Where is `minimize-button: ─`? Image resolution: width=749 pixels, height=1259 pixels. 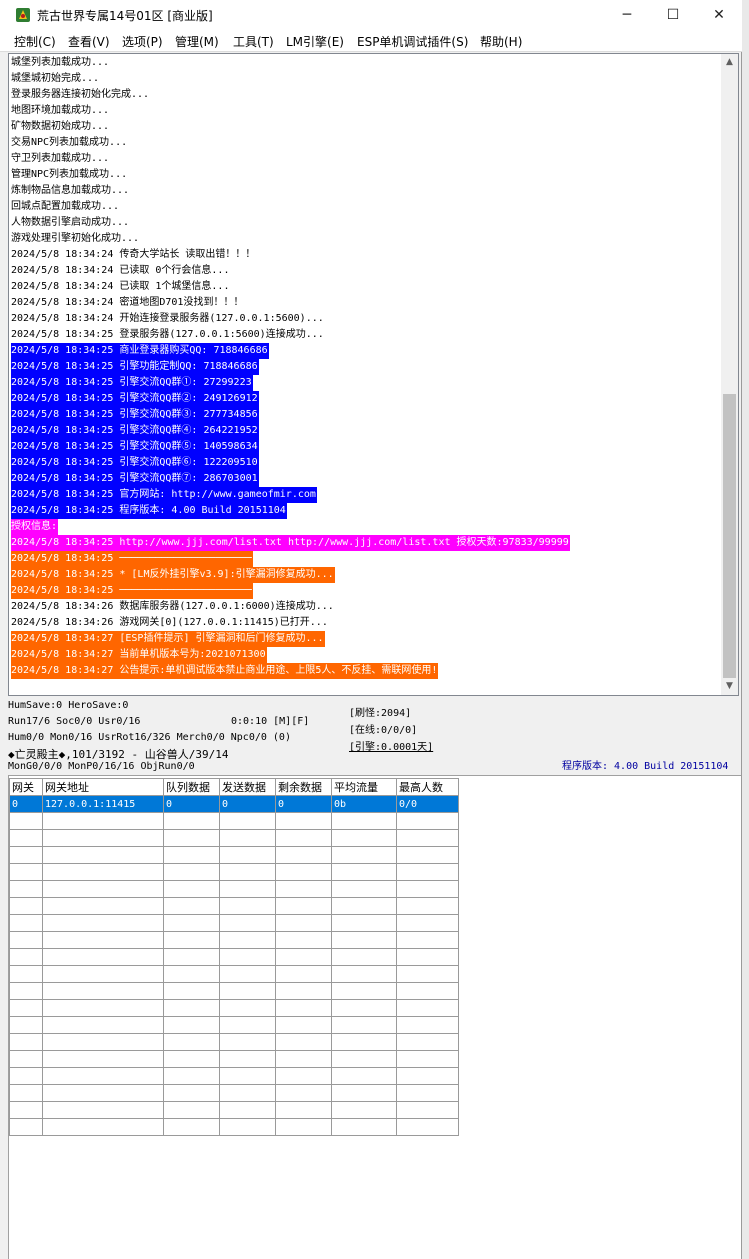
minimize-button: ─ is located at coordinates (627, 15).